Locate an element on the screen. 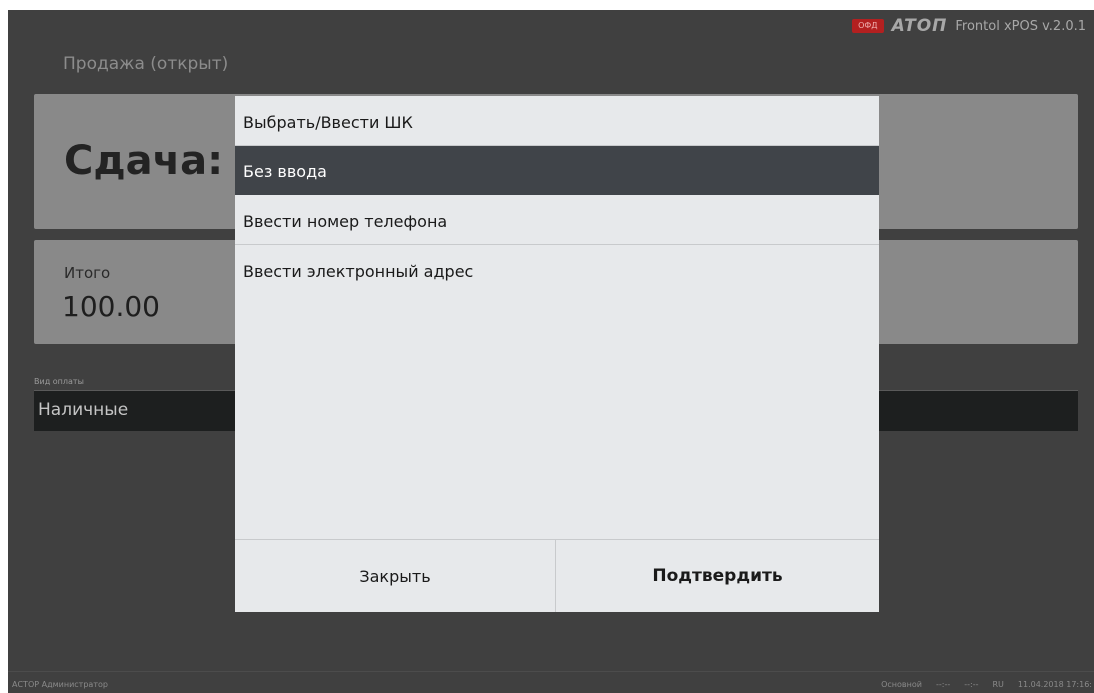  payment-type-value: Наличные is located at coordinates (83, 410).